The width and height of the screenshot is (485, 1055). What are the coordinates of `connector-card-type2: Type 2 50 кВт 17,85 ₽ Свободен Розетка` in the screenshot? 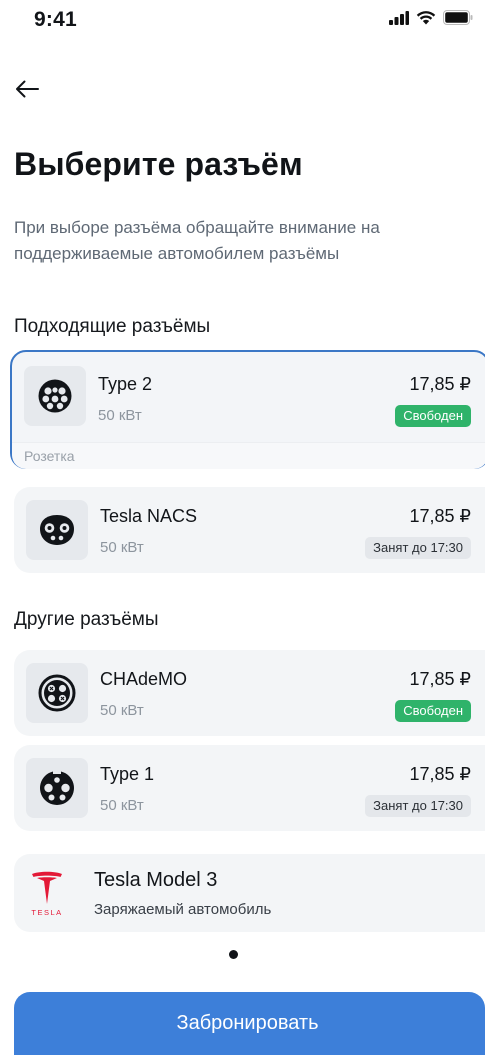 It's located at (247, 409).